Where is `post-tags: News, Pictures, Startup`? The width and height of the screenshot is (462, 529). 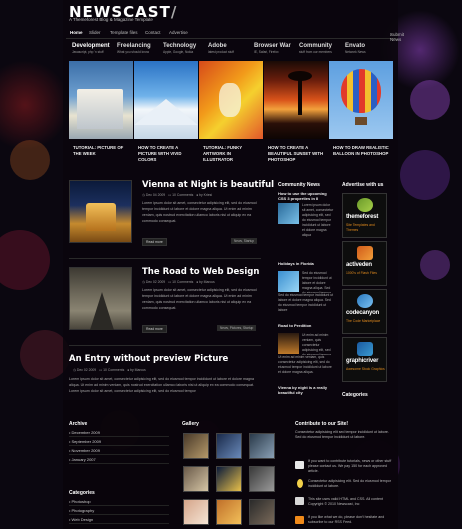
post-tags: News, Pictures, Startup is located at coordinates (237, 328).